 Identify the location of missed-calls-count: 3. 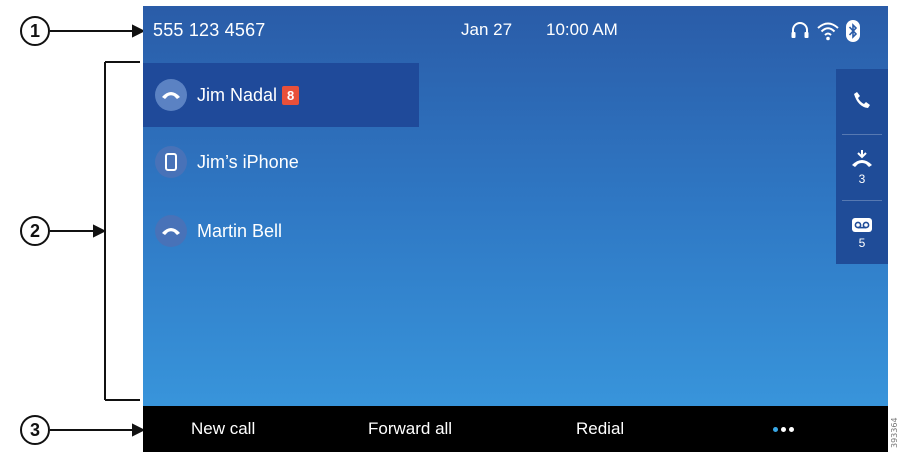
(862, 178).